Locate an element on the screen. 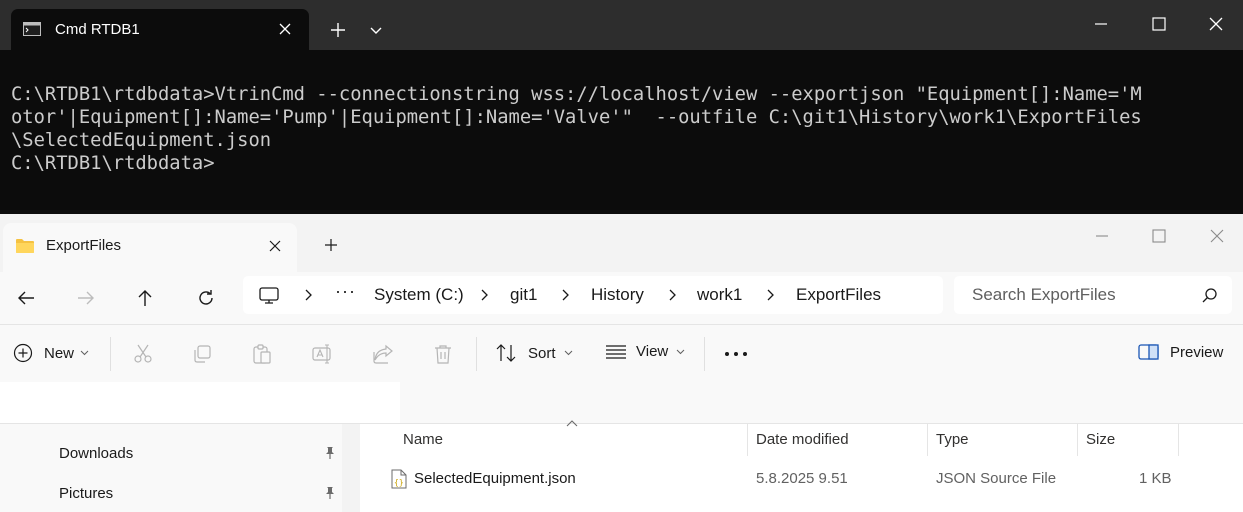 The image size is (1243, 512). overflow-dots-icon: ··· is located at coordinates (345, 291).